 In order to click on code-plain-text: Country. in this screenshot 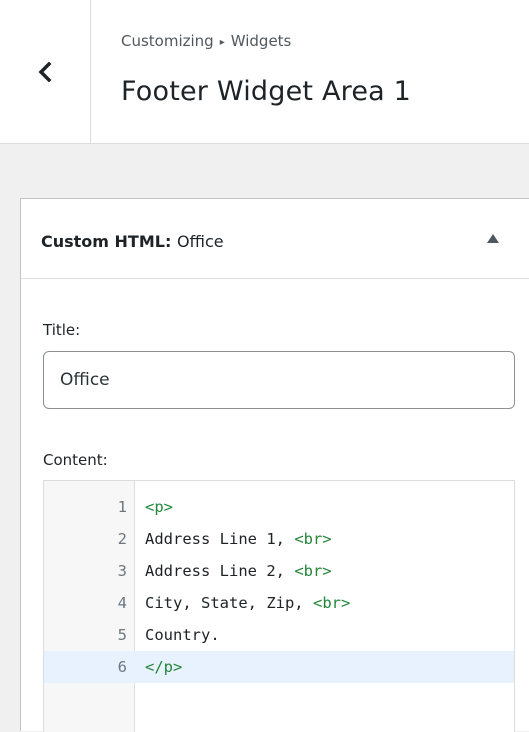, I will do `click(182, 635)`.